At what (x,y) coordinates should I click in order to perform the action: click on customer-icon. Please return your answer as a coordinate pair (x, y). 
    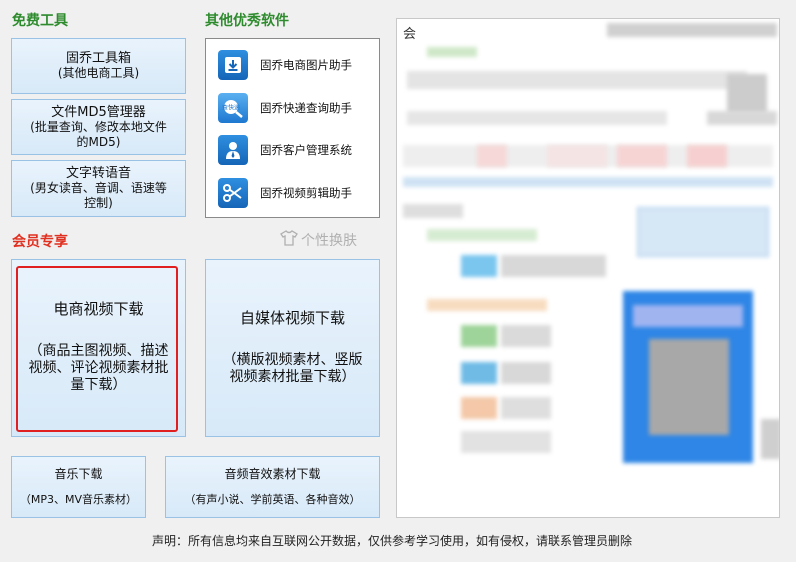
    Looking at the image, I should click on (233, 150).